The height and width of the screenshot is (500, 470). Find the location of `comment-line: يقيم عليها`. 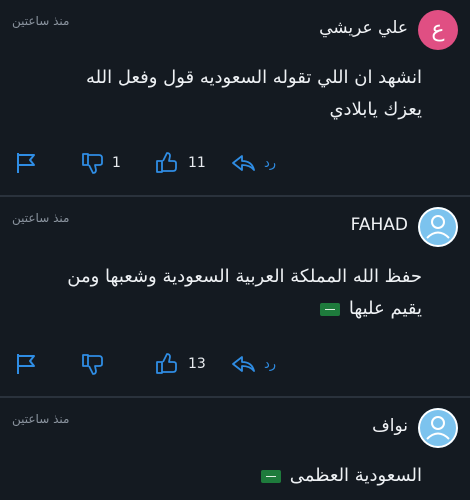

comment-line: يقيم عليها is located at coordinates (222, 309).